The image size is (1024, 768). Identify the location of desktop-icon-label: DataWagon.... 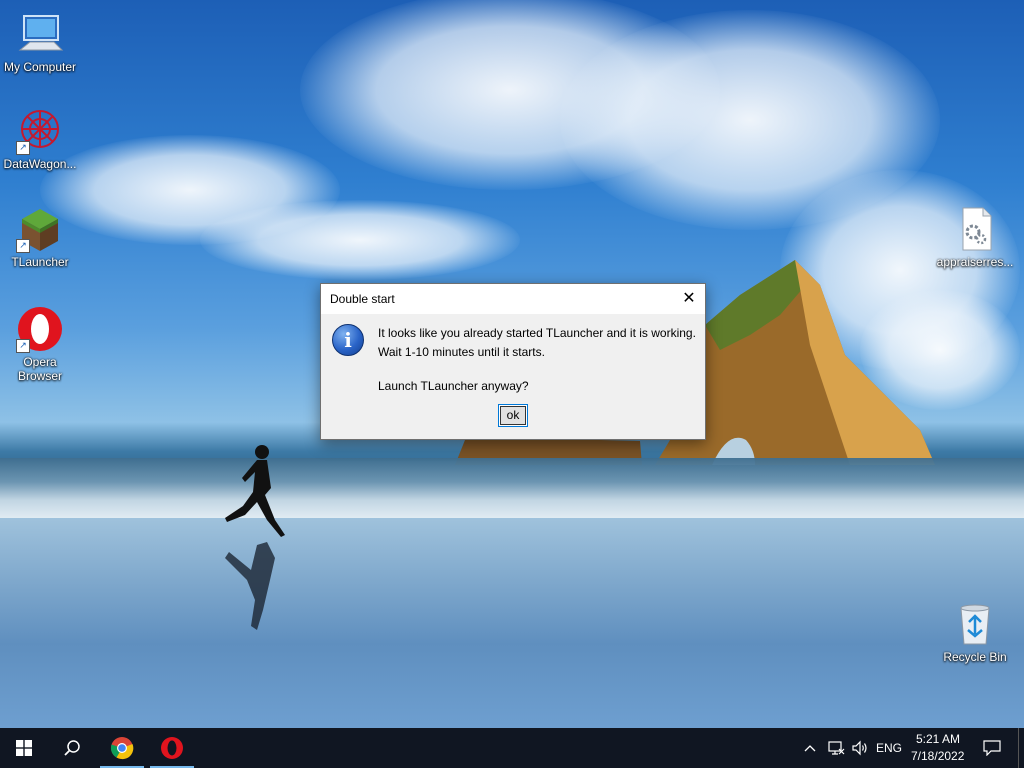
(40, 164).